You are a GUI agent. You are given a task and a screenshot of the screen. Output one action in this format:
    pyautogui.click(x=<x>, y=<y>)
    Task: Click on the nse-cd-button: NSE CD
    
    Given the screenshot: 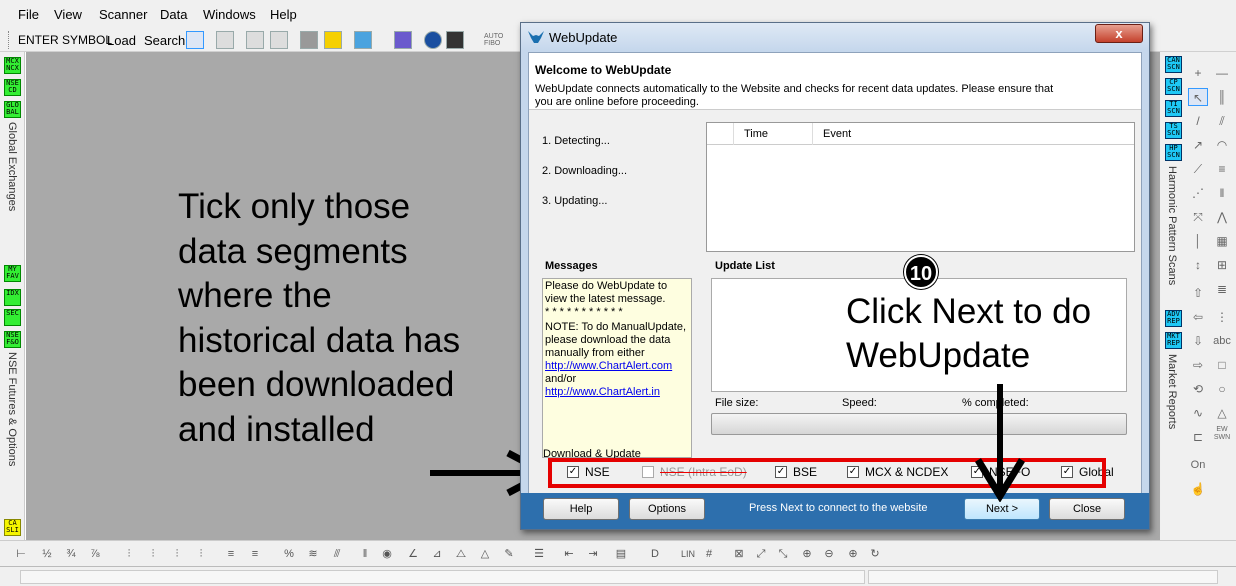 What is the action you would take?
    pyautogui.click(x=12, y=87)
    